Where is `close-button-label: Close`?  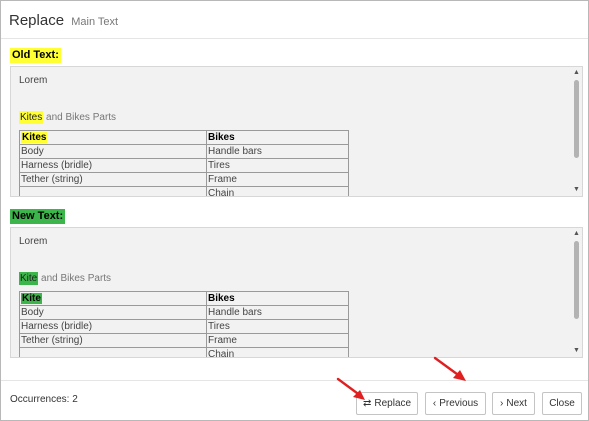 close-button-label: Close is located at coordinates (562, 403).